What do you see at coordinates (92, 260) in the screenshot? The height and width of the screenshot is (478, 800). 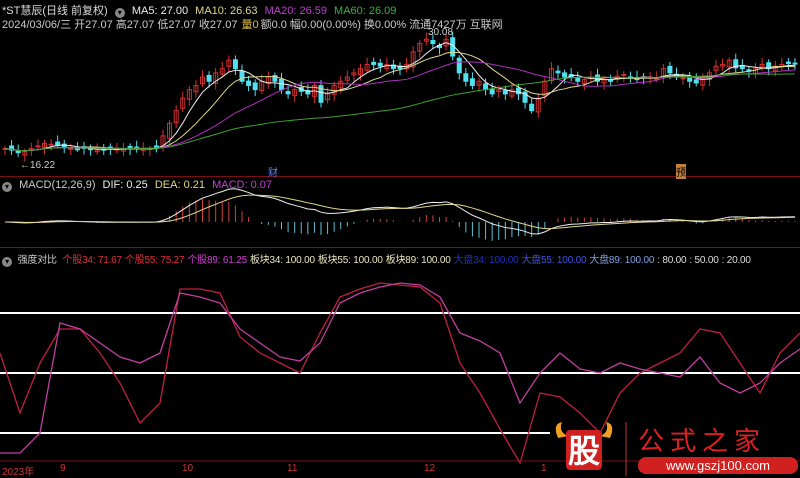 I see `strength-legend-item: 个股34: 71.67` at bounding box center [92, 260].